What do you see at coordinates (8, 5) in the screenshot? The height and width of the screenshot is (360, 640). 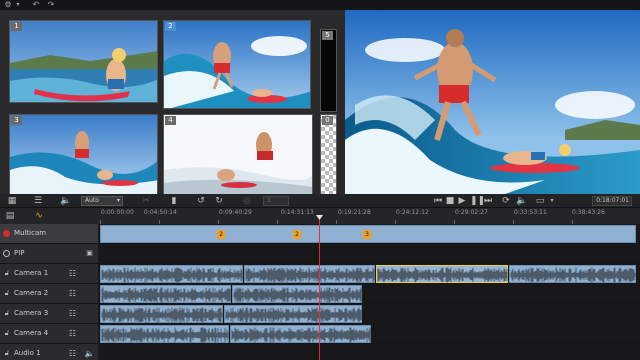 I see `gear-icon: ⚙` at bounding box center [8, 5].